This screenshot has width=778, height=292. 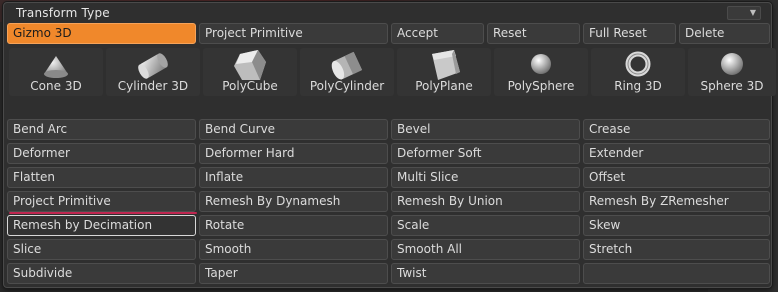 I want to click on popup-header: Transform Type ▼, so click(x=387, y=13).